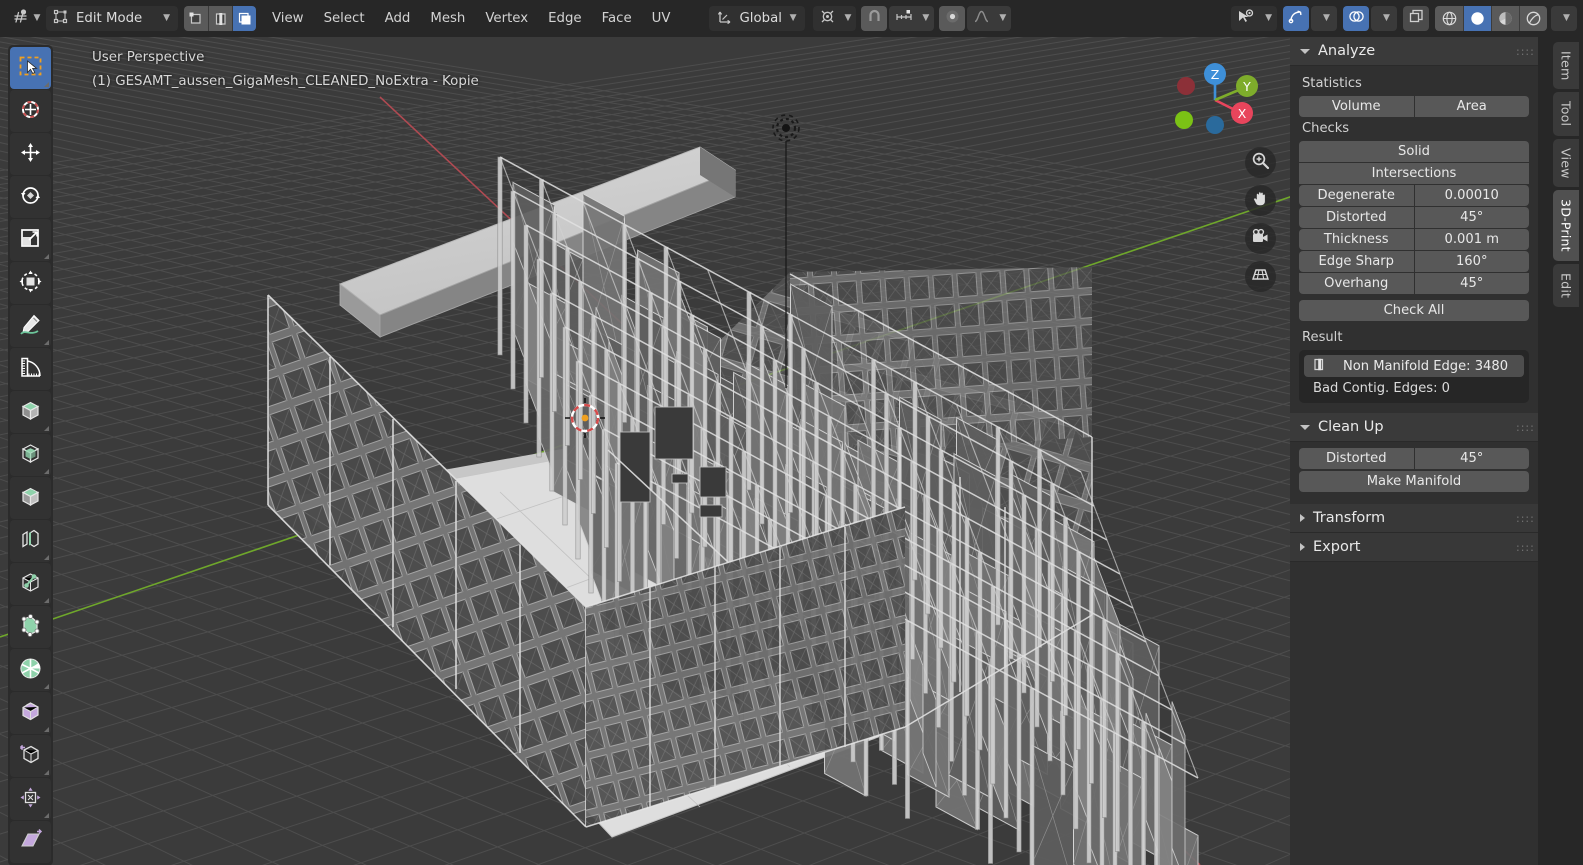 The width and height of the screenshot is (1583, 865). Describe the element at coordinates (1471, 283) in the screenshot. I see `check-overhang-value: 45°` at that location.